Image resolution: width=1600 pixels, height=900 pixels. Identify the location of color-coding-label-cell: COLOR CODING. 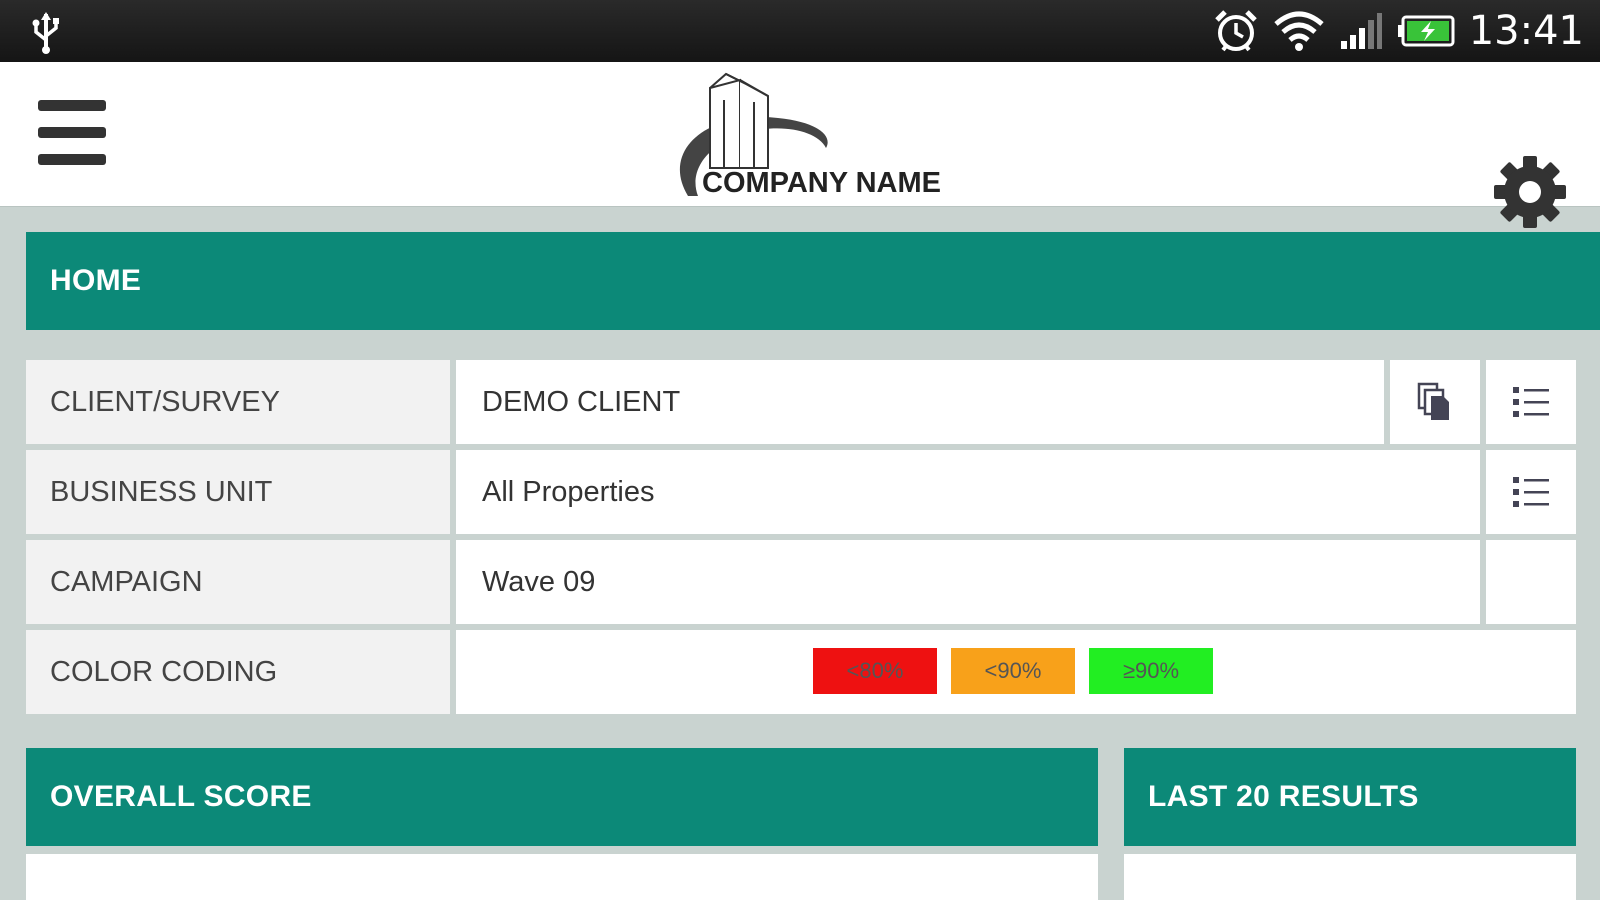
(238, 672).